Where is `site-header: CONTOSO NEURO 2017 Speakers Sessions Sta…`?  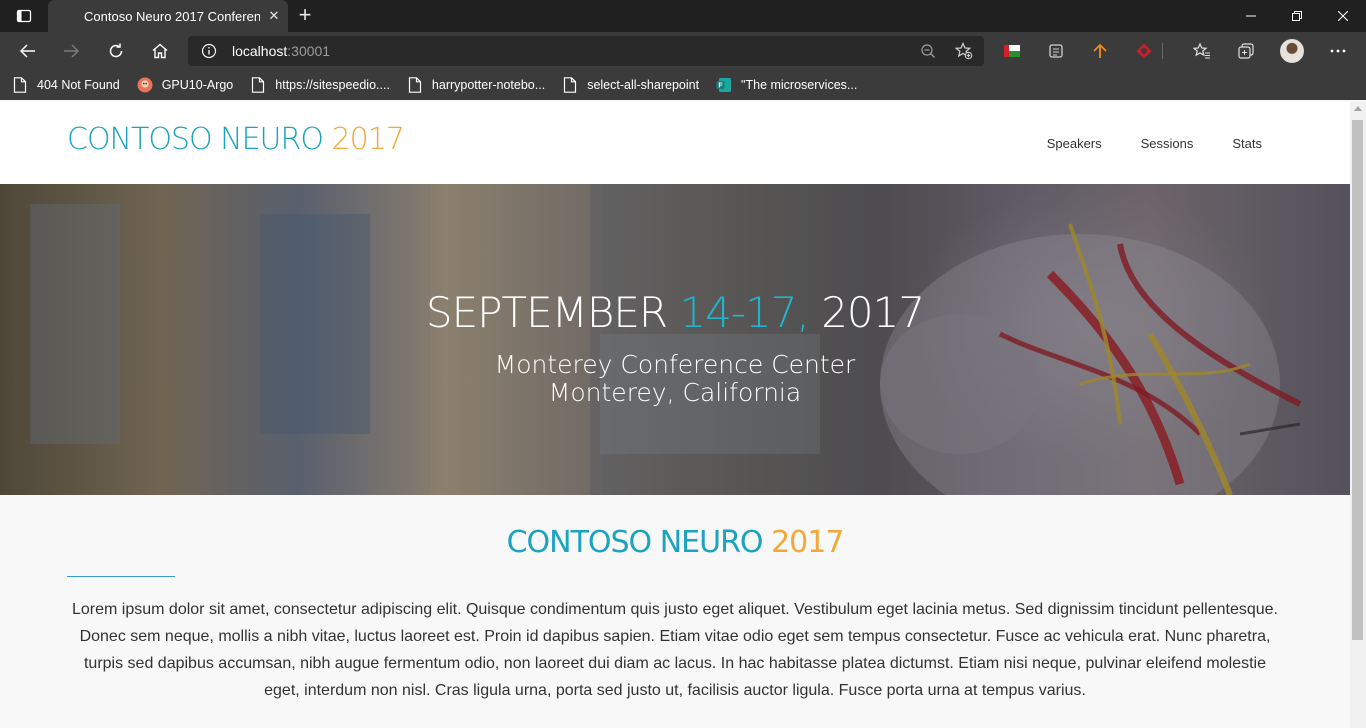 site-header: CONTOSO NEURO 2017 Speakers Sessions Sta… is located at coordinates (675, 143).